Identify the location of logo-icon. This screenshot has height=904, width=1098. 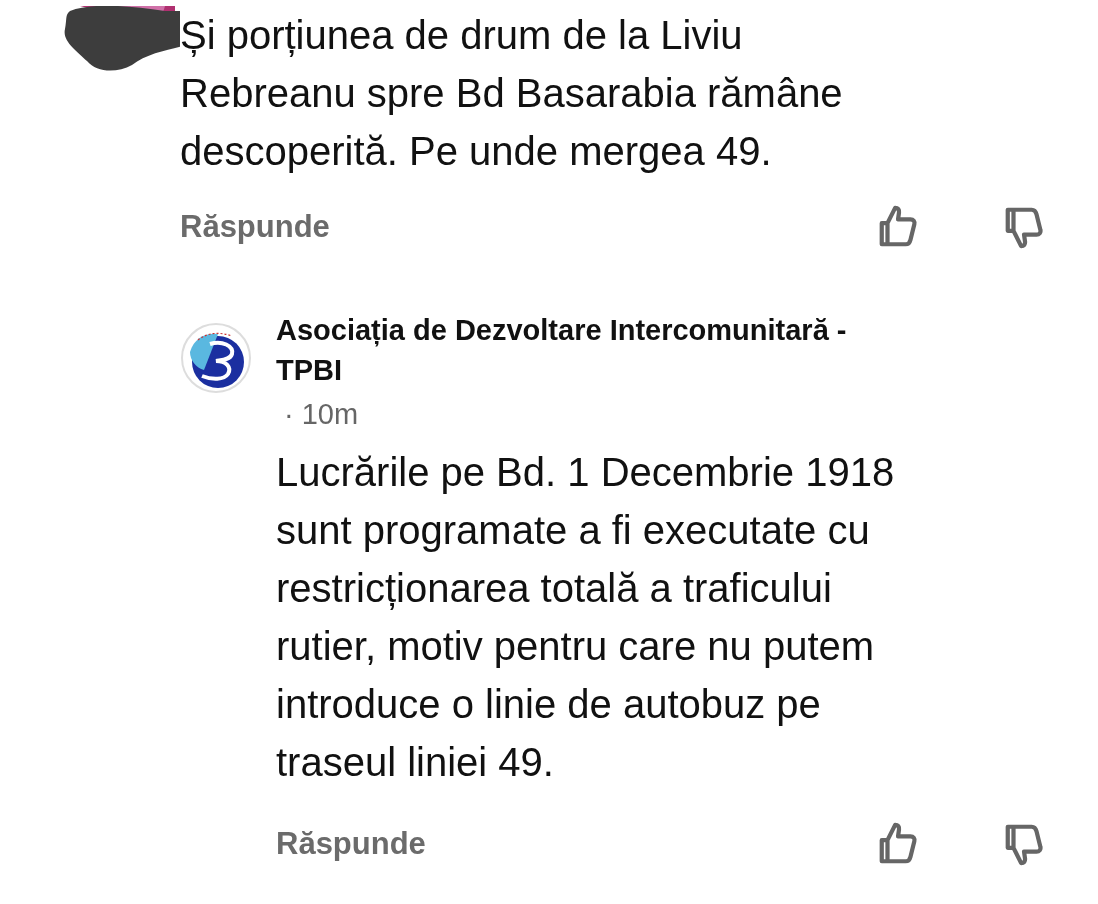
(216, 358).